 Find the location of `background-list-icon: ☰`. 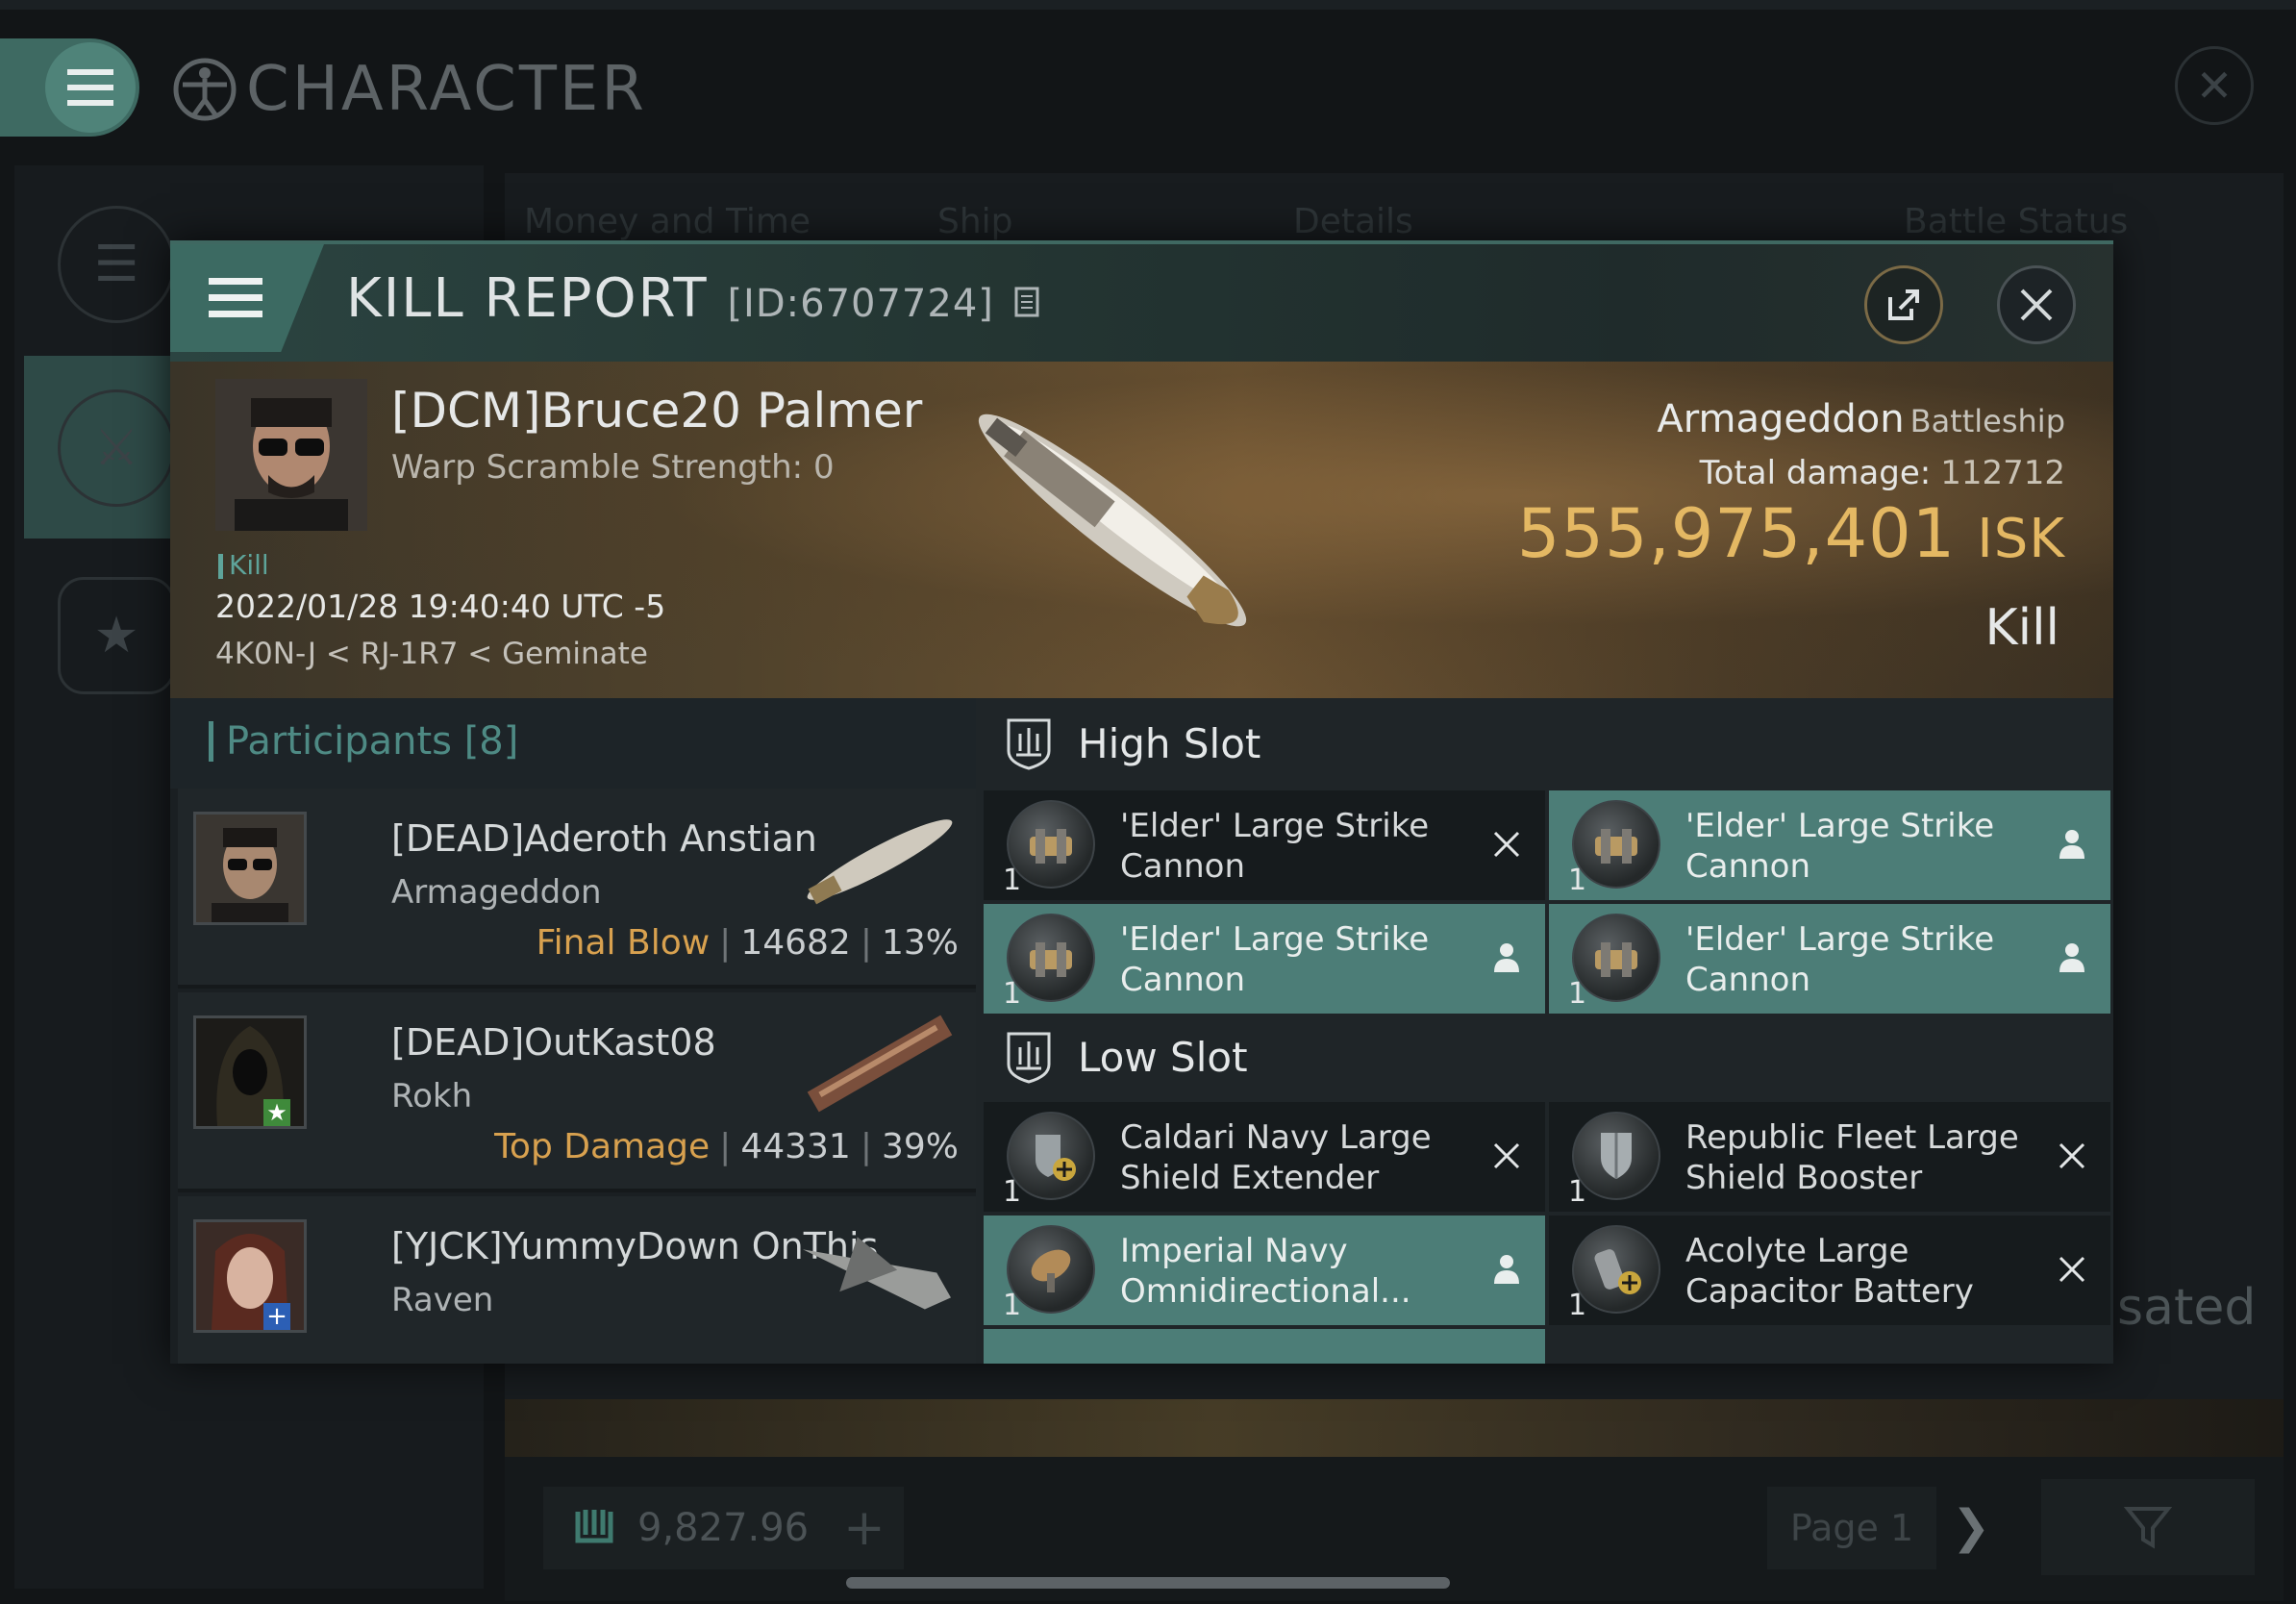

background-list-icon: ☰ is located at coordinates (116, 264).